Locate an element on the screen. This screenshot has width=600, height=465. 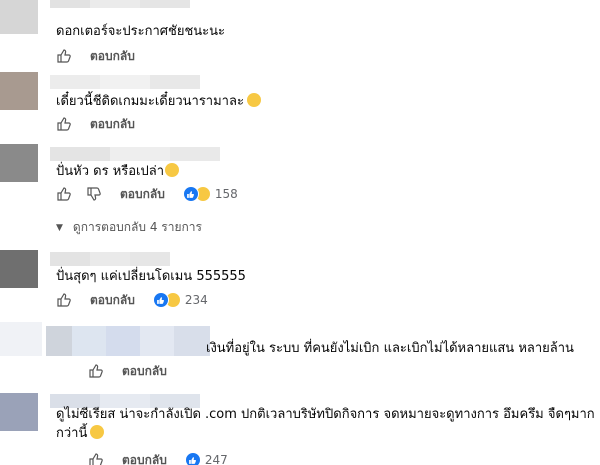
comment-text: ดอกเตอร์จะประกาศชัยชนะนะ is located at coordinates (141, 31).